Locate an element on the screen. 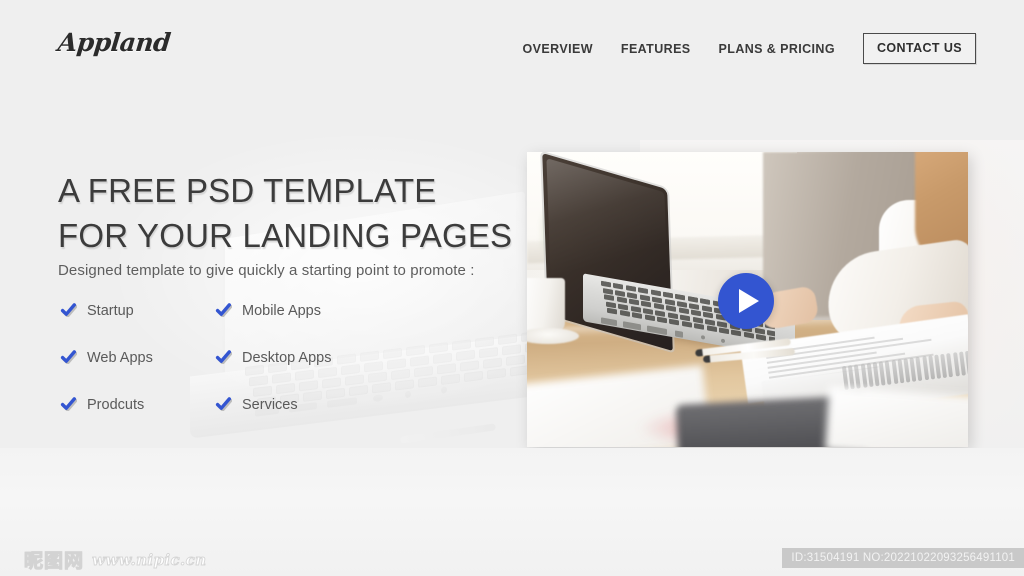 This screenshot has height=576, width=1024. feature-label: Desktop Apps is located at coordinates (287, 358).